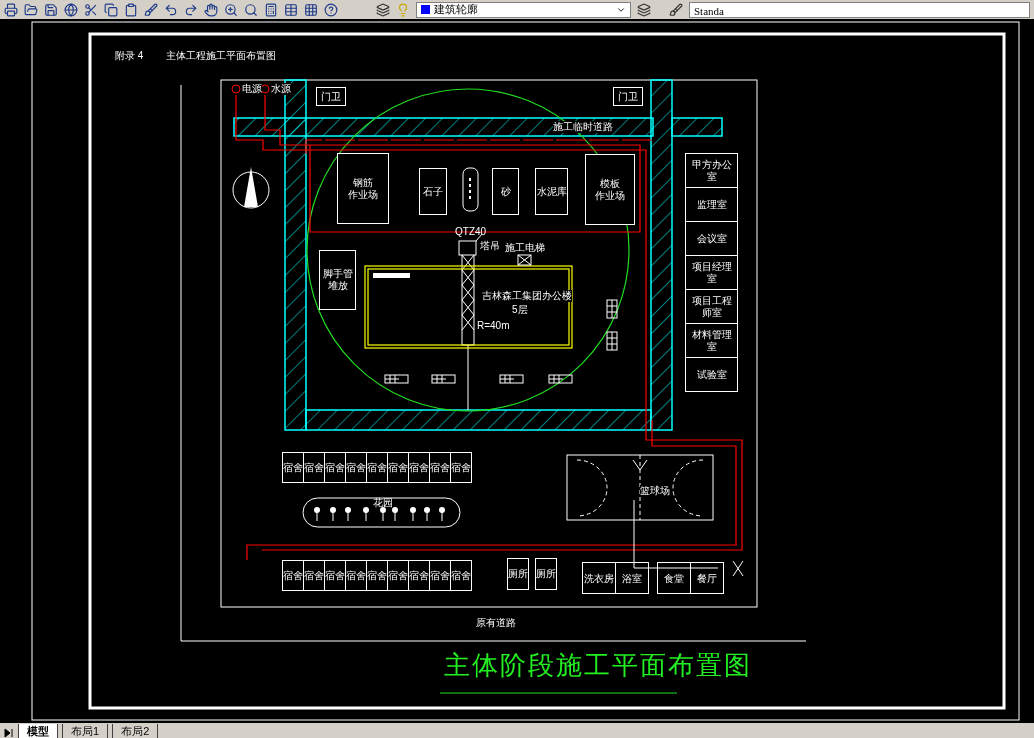  I want to click on source-label: 电源, so click(252, 89).